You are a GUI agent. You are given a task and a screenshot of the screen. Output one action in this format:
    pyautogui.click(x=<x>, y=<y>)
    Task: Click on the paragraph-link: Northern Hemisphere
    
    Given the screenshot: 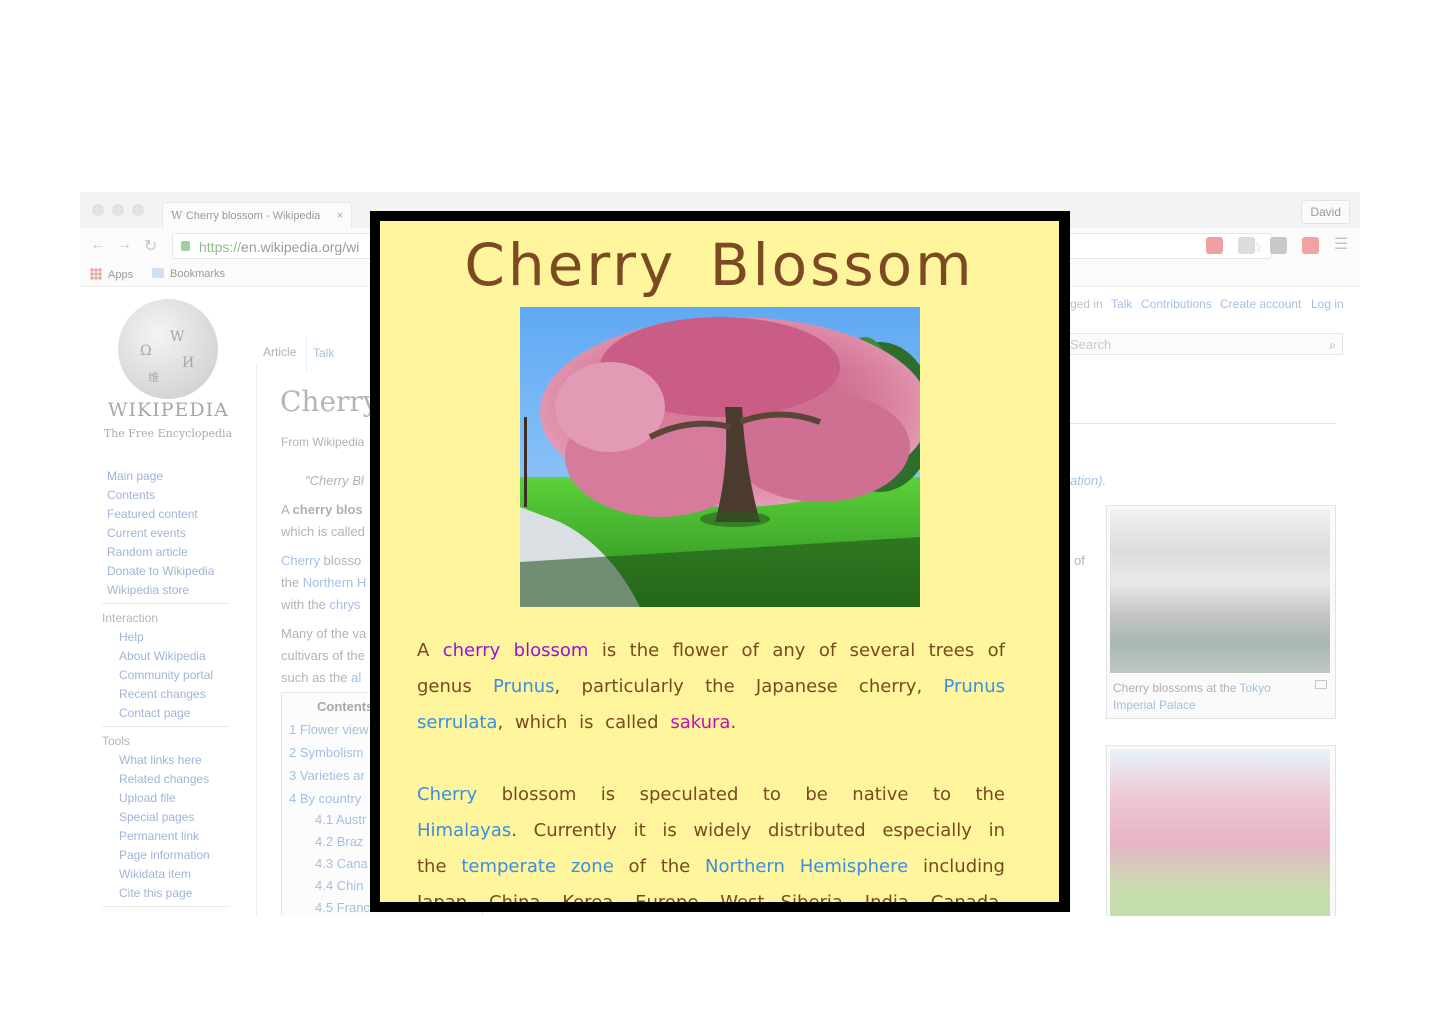 What is the action you would take?
    pyautogui.click(x=806, y=866)
    